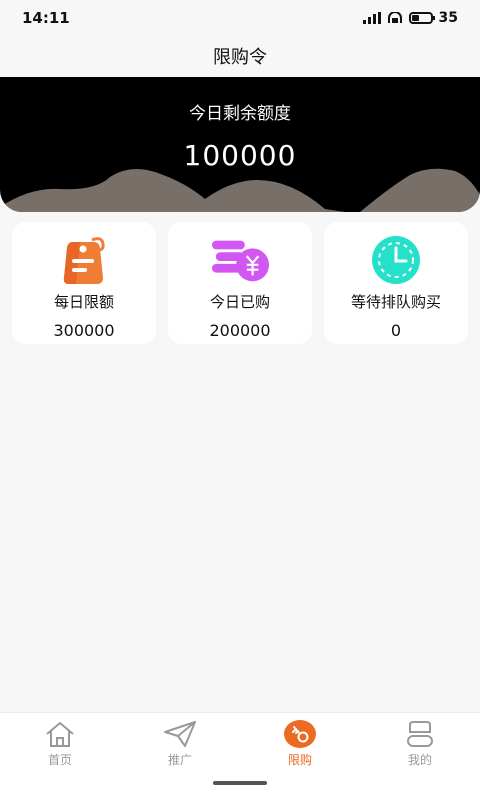 The height and width of the screenshot is (800, 480). What do you see at coordinates (240, 18) in the screenshot?
I see `status-bar: 14:11 35` at bounding box center [240, 18].